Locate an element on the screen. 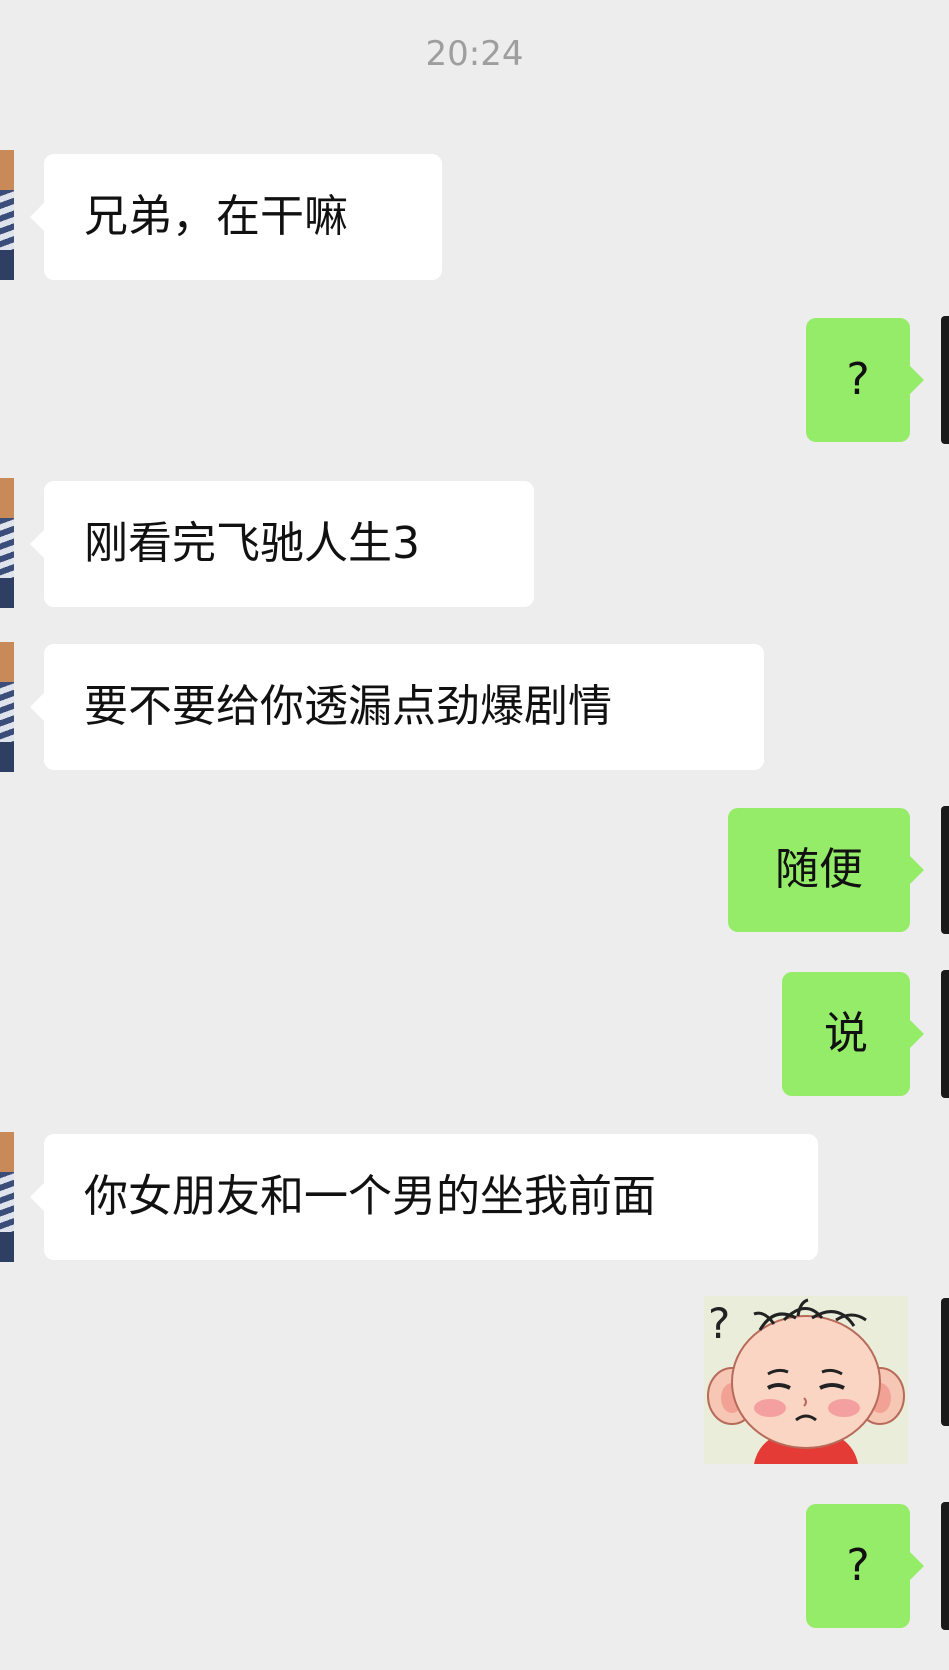  chat-timestamp: 20:24 is located at coordinates (474, 54).